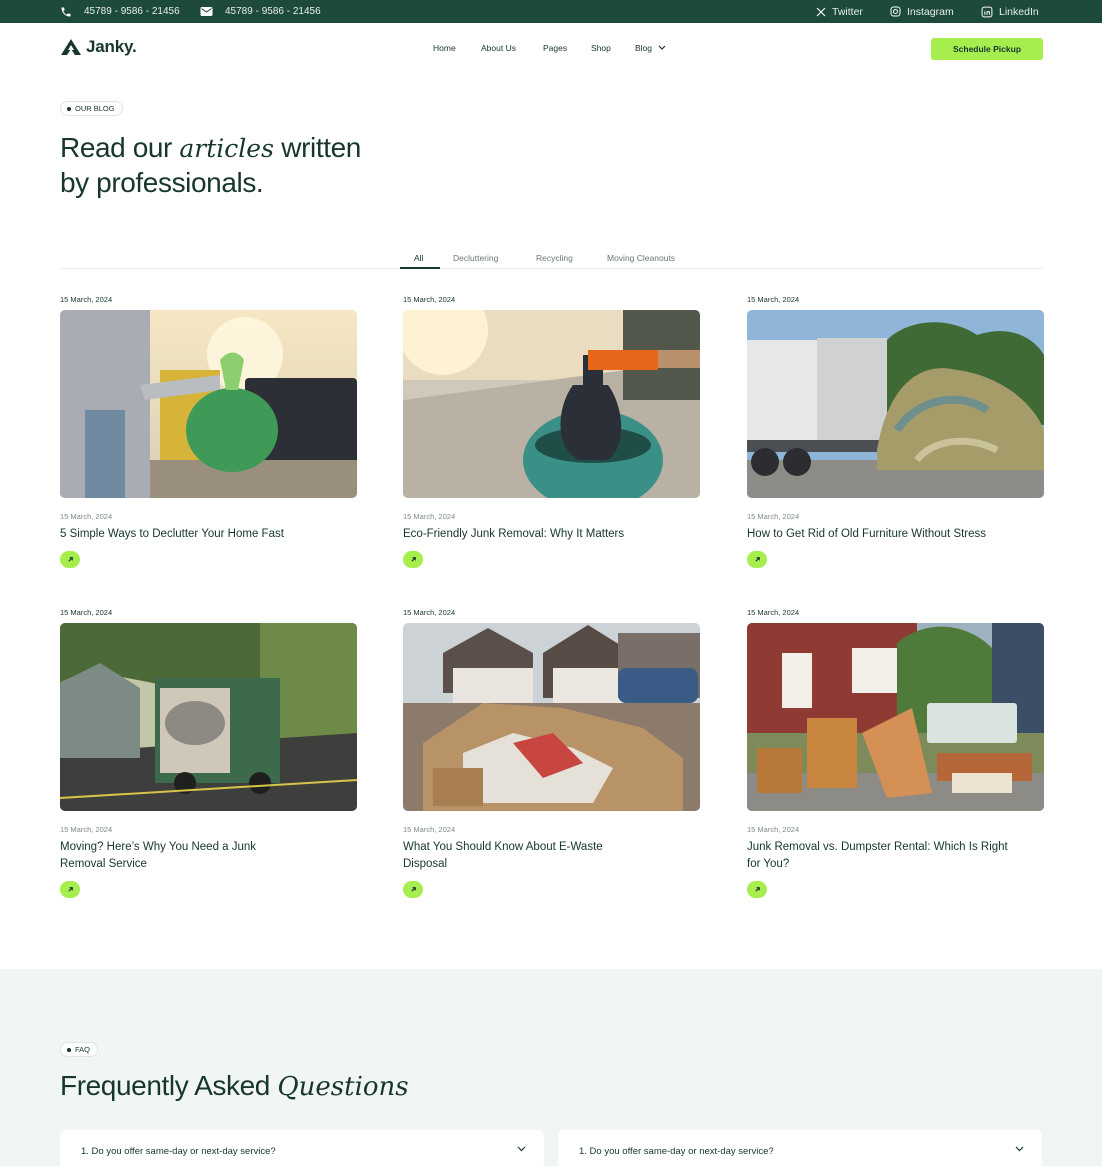 This screenshot has height=1166, width=1102. Describe the element at coordinates (444, 48) in the screenshot. I see `nav-home: Home` at that location.